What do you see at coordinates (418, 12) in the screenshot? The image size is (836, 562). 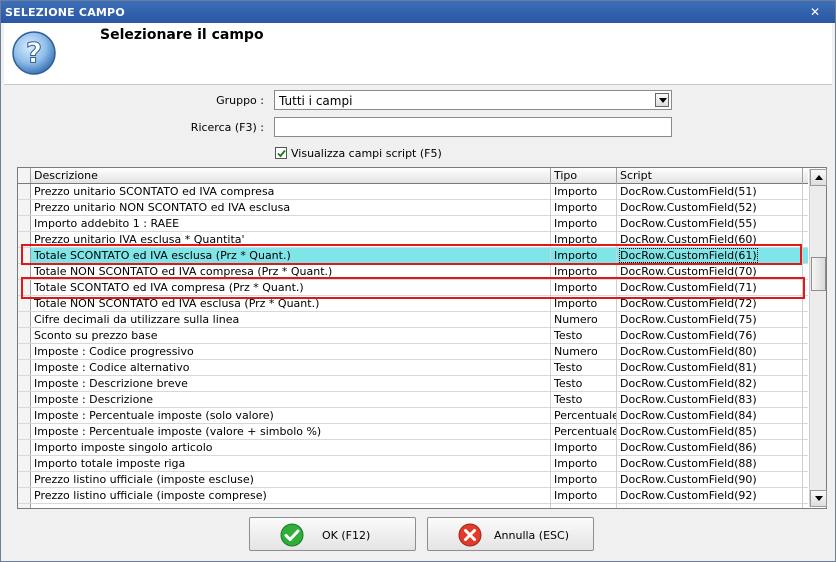 I see `title-bar: SELEZIONE CAMPO ✕` at bounding box center [418, 12].